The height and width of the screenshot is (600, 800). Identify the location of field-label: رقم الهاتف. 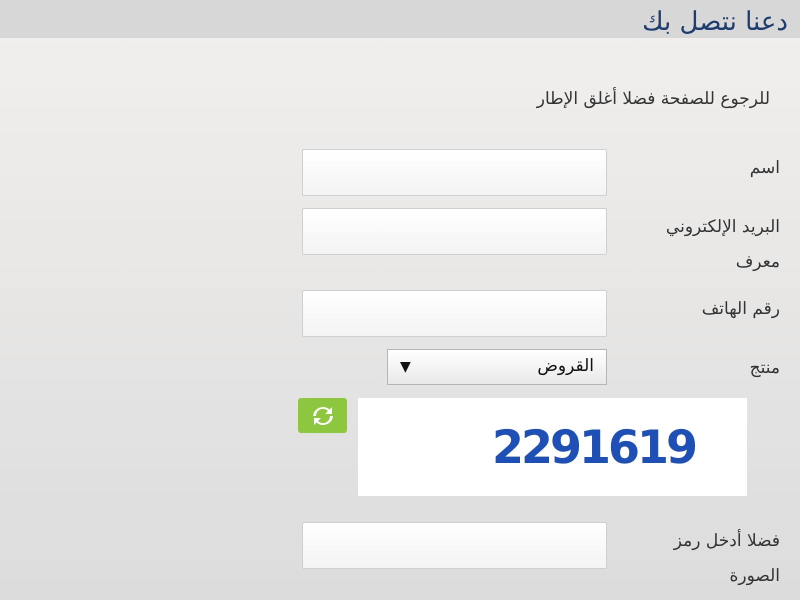
(740, 309).